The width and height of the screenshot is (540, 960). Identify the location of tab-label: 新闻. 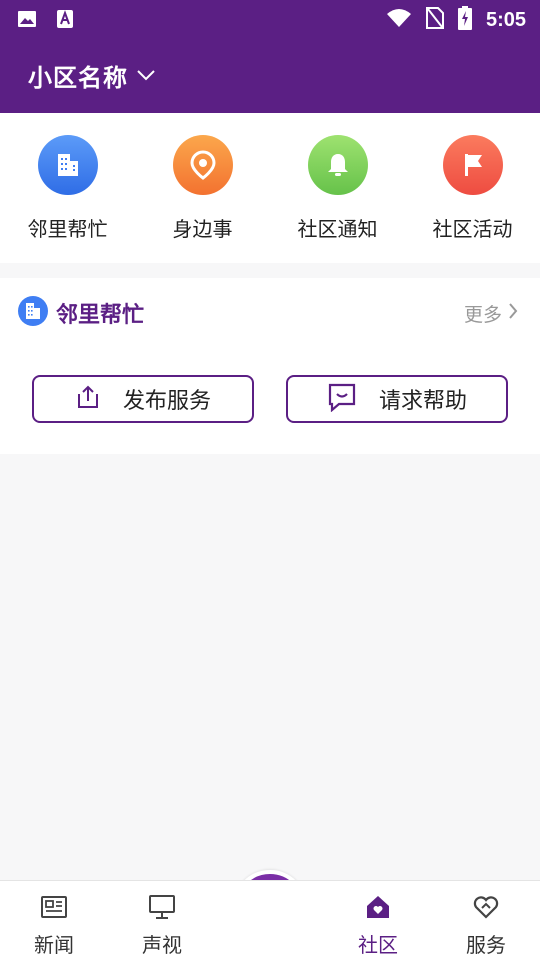
(54, 945).